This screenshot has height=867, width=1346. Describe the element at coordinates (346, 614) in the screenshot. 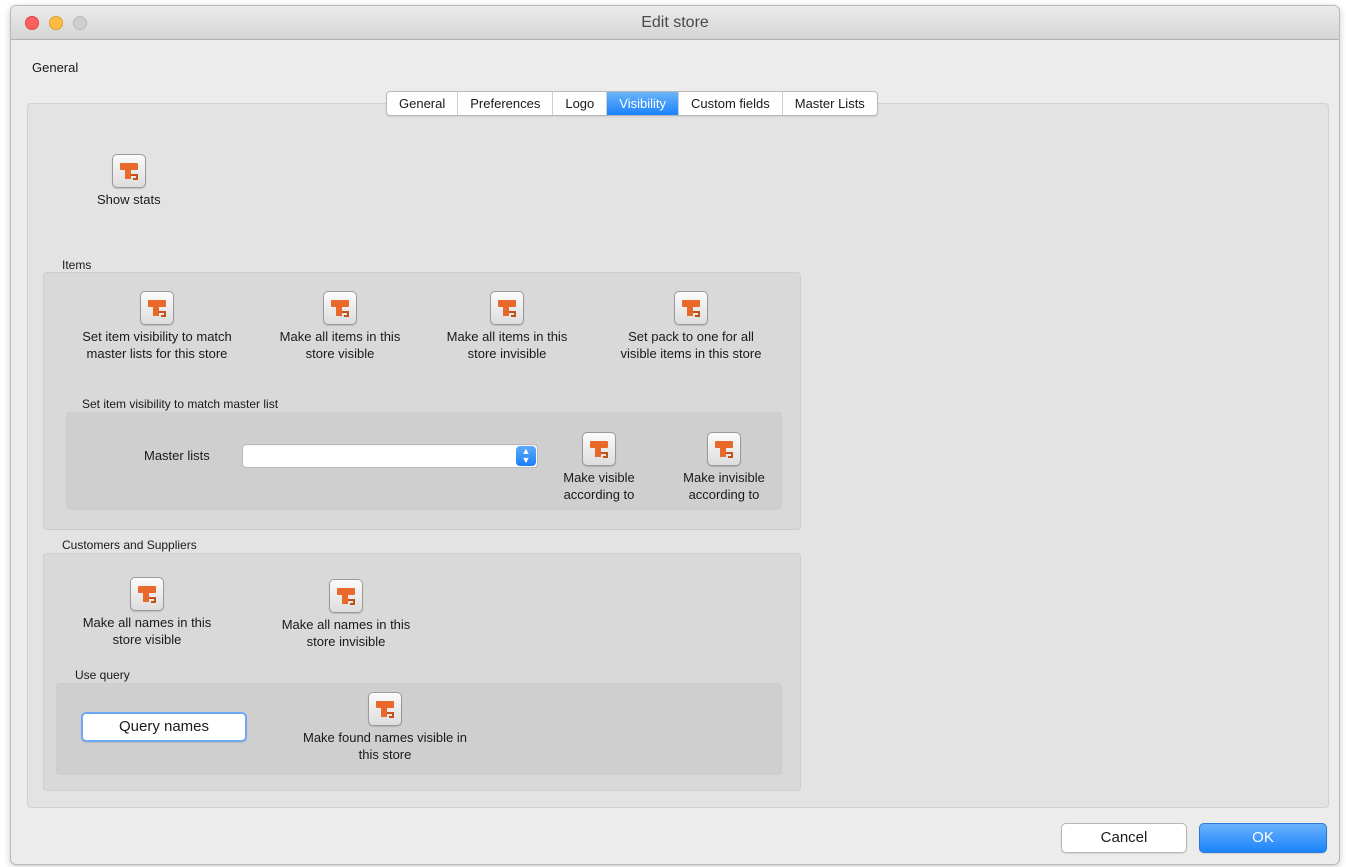

I see `make-all-names-invisible-button: Make all names in this store invisible` at that location.